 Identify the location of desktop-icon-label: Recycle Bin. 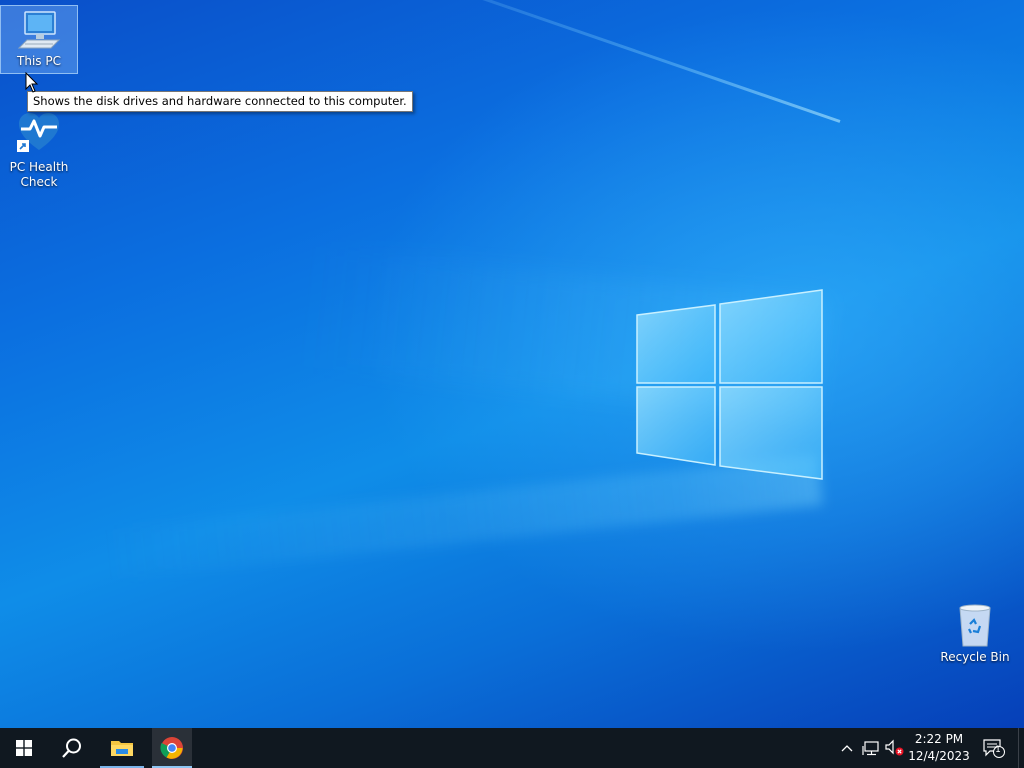
(975, 657).